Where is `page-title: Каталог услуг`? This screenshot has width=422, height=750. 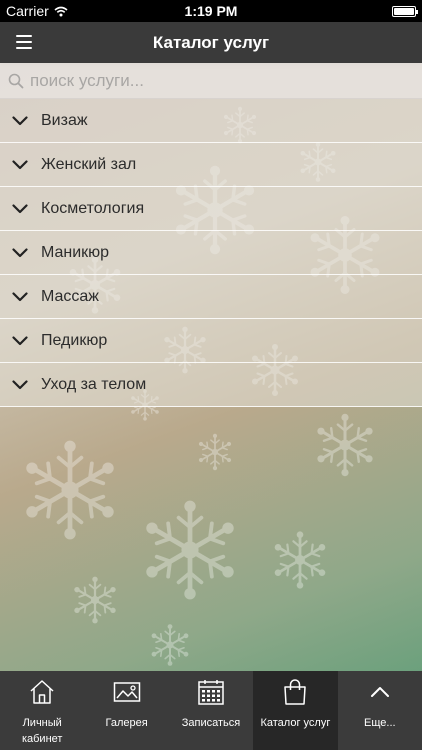 page-title: Каталог услуг is located at coordinates (211, 42).